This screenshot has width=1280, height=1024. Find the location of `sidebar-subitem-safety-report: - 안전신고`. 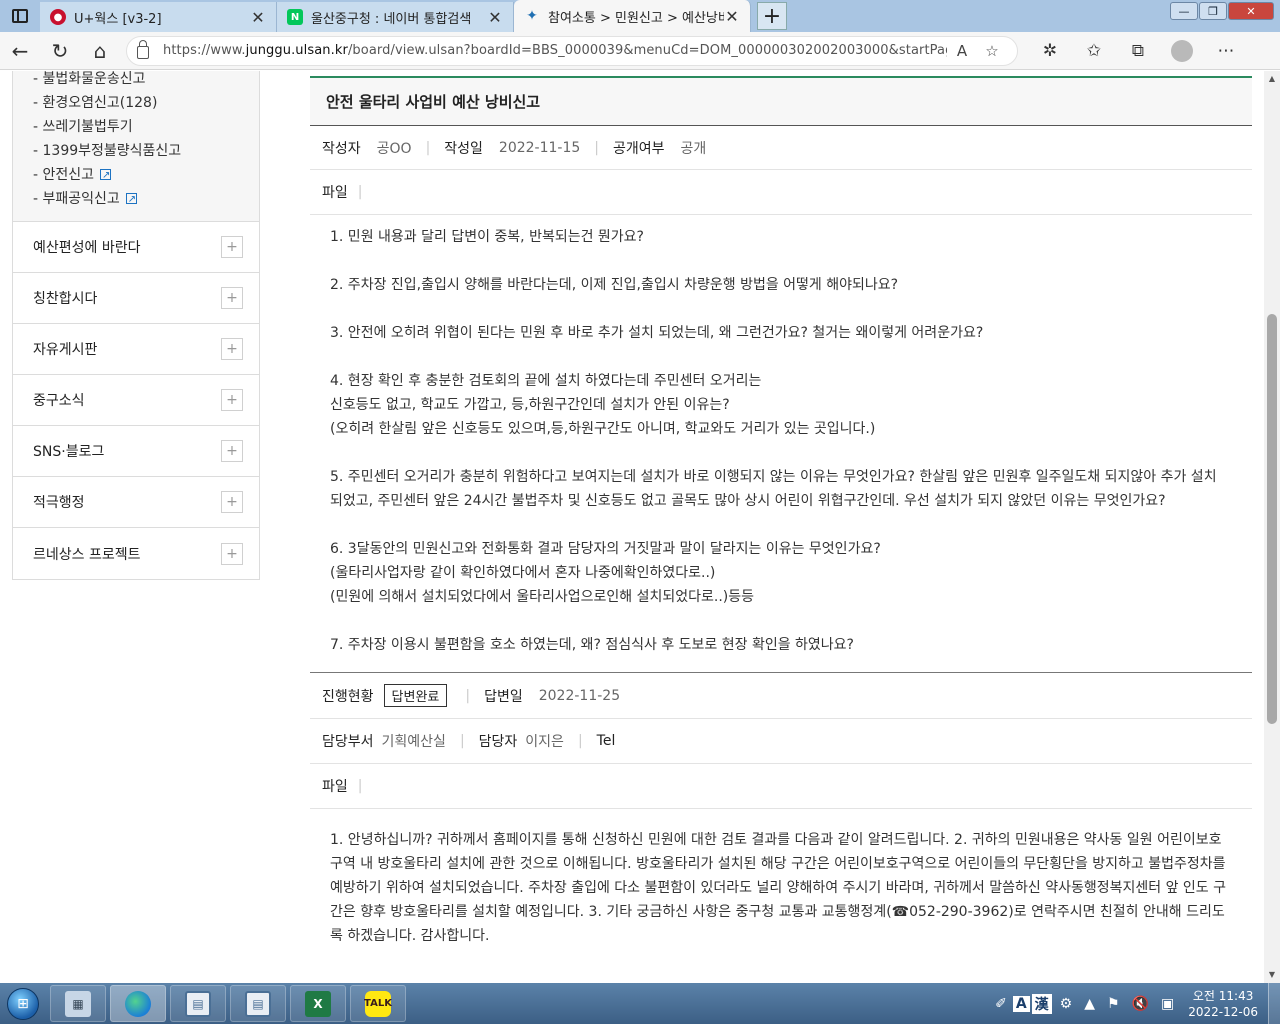

sidebar-subitem-safety-report: - 안전신고 is located at coordinates (146, 175).